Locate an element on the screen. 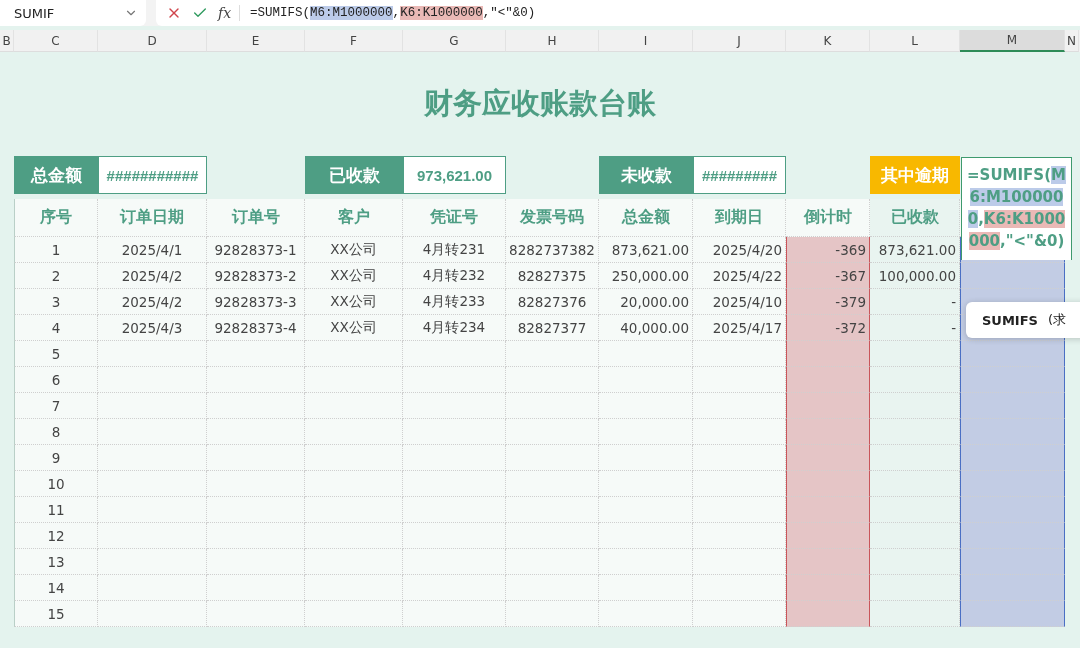 This screenshot has height=648, width=1080. table-cell: 5 is located at coordinates (56, 354).